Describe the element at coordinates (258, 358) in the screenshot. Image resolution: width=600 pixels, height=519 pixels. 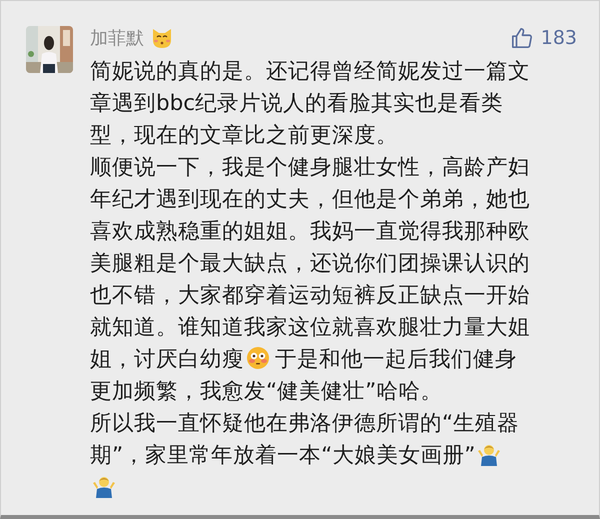
I see `flushed-face-icon` at that location.